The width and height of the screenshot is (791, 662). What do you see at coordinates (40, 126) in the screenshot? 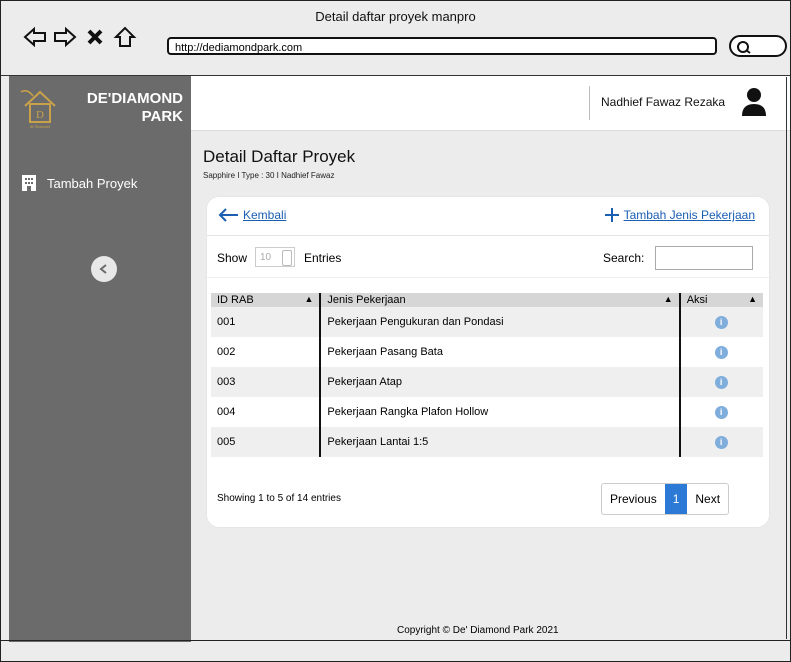
I see `svg-text: de' Diamond` at bounding box center [40, 126].